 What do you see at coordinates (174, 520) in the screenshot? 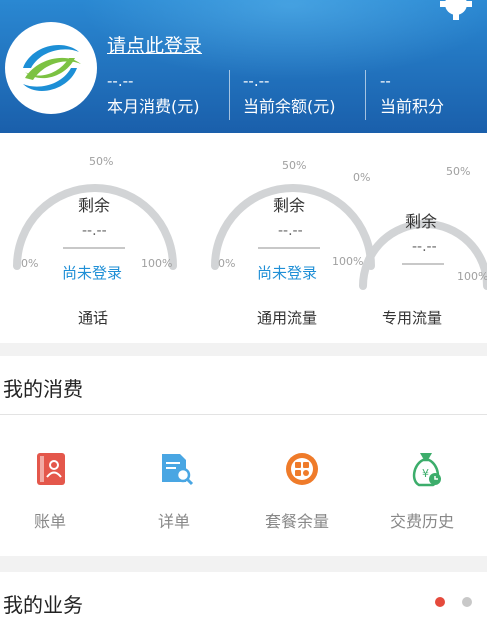
I see `detail-label: 详单` at bounding box center [174, 520].